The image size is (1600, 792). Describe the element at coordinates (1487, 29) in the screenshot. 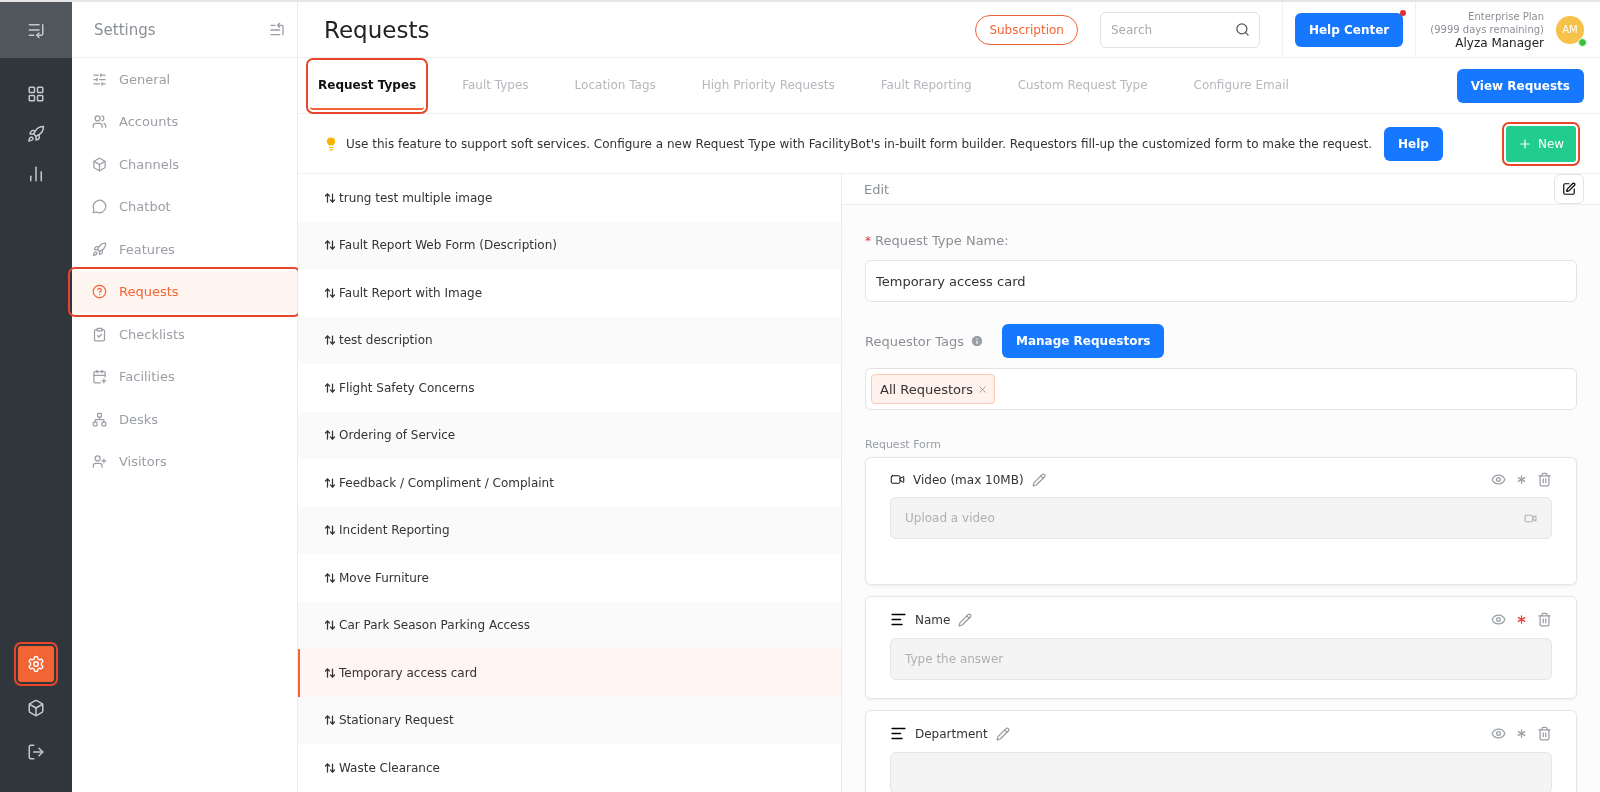

I see `days-remaining: (9999 days remaining)` at that location.